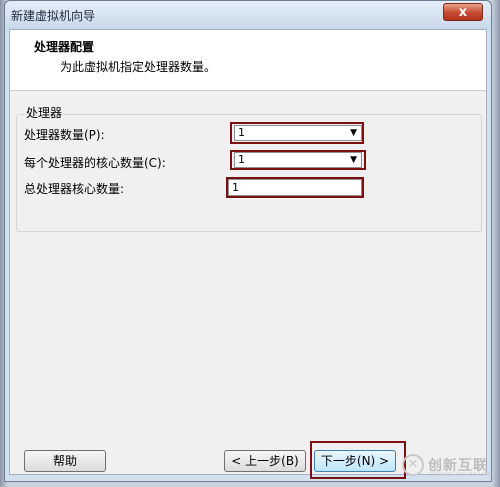 The width and height of the screenshot is (500, 487). Describe the element at coordinates (355, 461) in the screenshot. I see `next-button: 下一步(N) >` at that location.